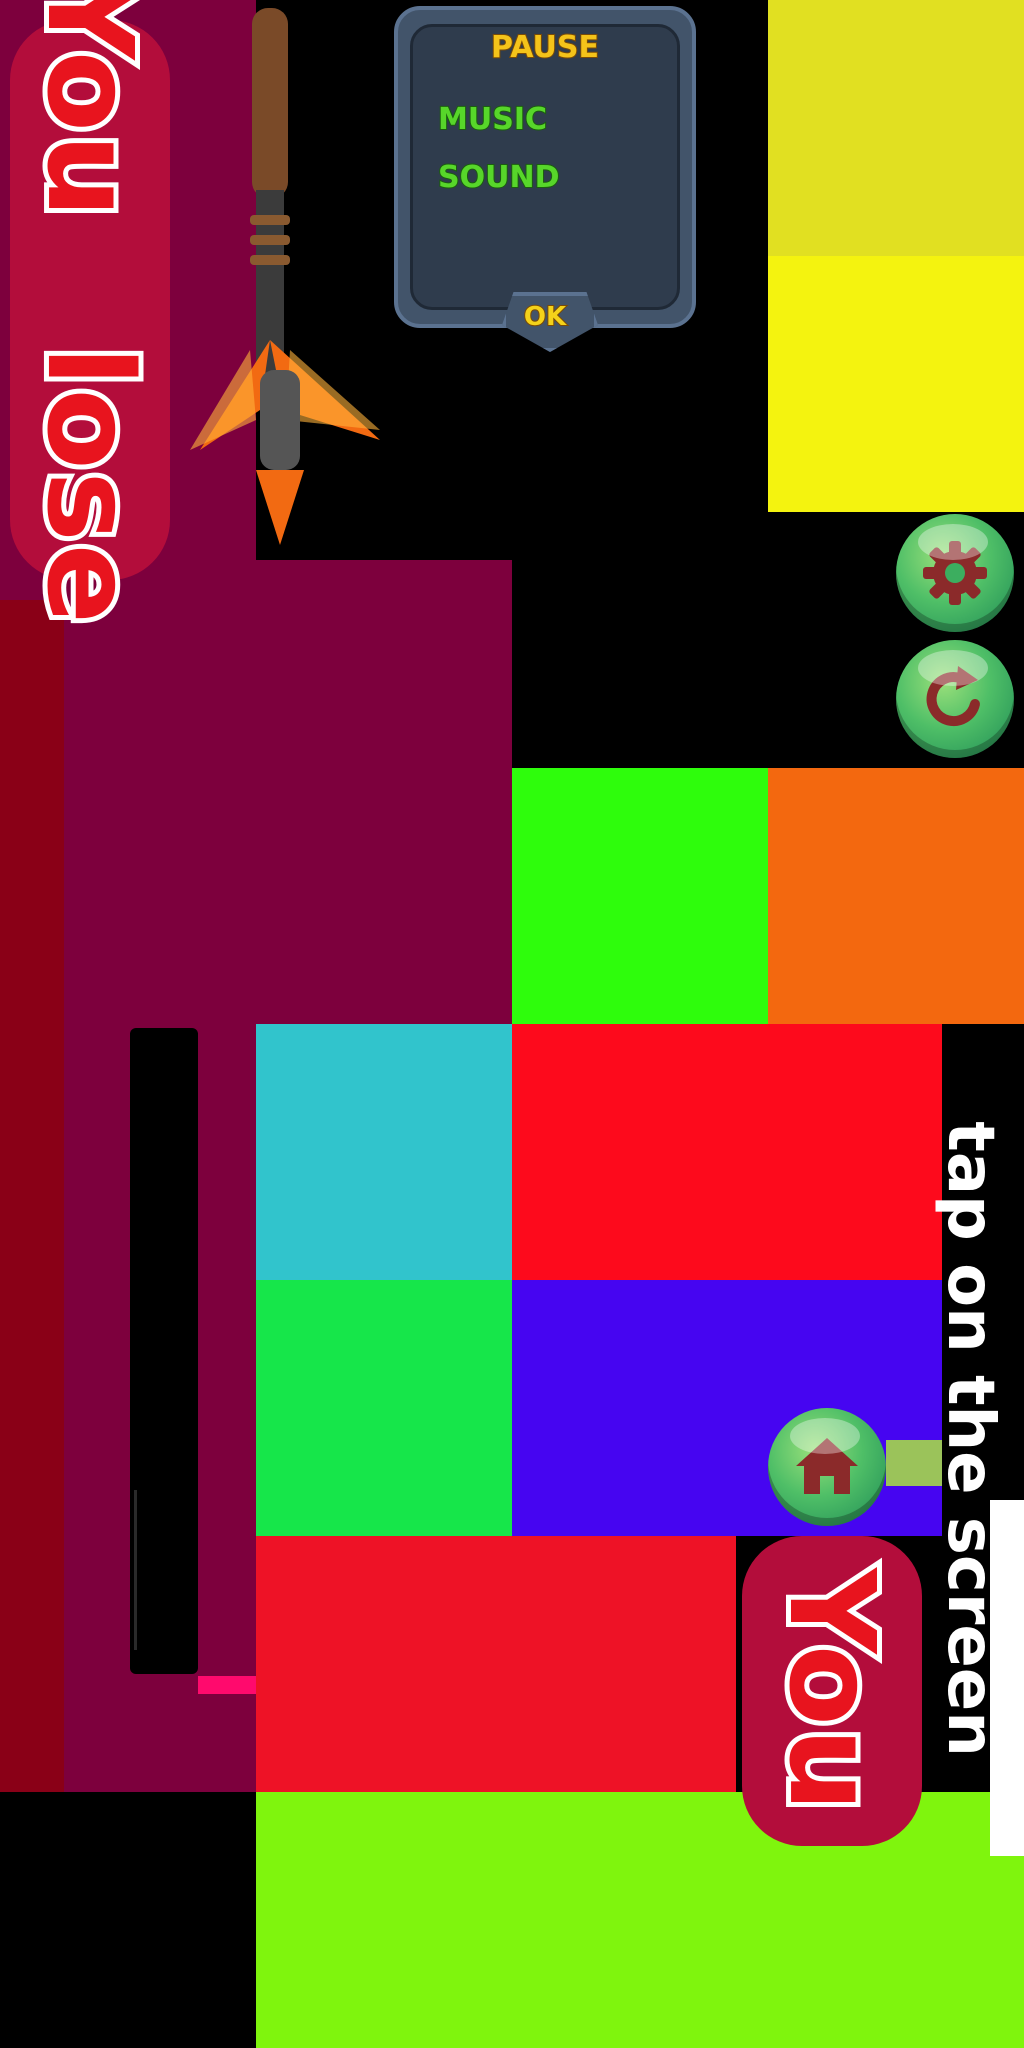 This screenshot has height=2048, width=1024. What do you see at coordinates (545, 317) in the screenshot?
I see `ok-label: OK` at bounding box center [545, 317].